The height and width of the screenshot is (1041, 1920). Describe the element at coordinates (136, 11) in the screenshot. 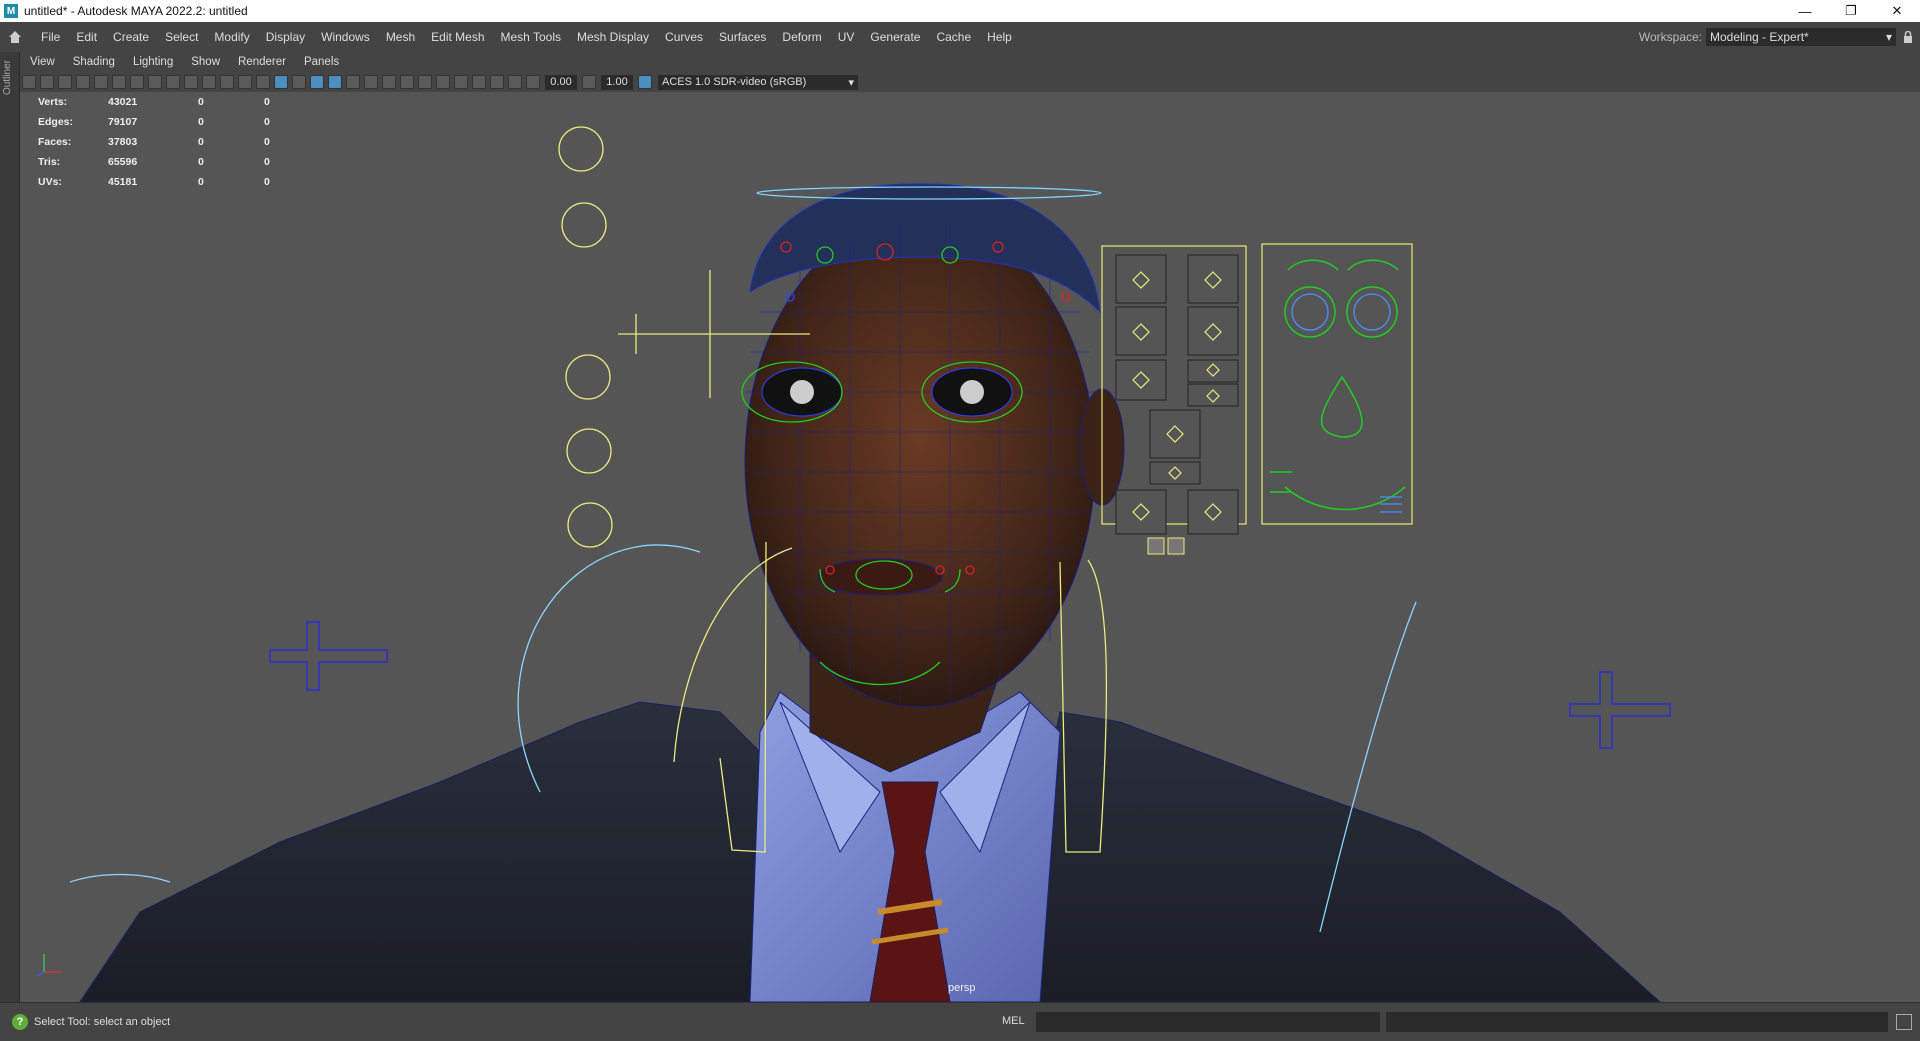

I see `window-title: untitled* - Autodesk MAYA 2022.2` at that location.